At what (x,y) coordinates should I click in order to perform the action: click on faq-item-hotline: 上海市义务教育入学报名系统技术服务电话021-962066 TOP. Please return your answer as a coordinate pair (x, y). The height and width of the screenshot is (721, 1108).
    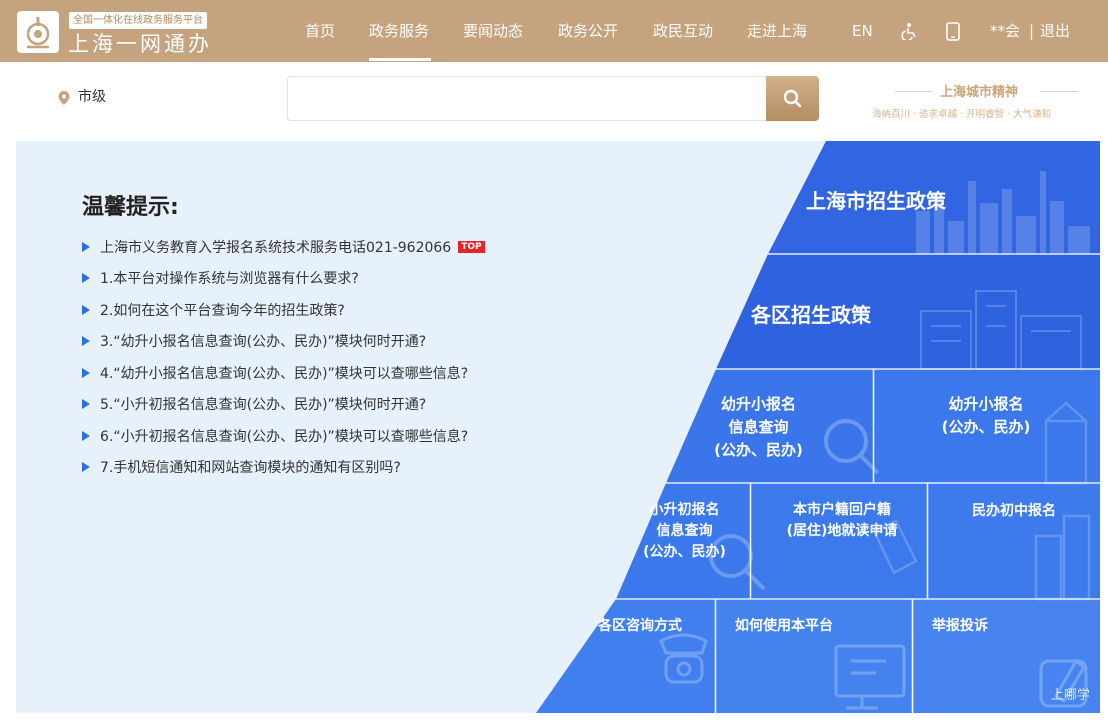
    Looking at the image, I should click on (342, 247).